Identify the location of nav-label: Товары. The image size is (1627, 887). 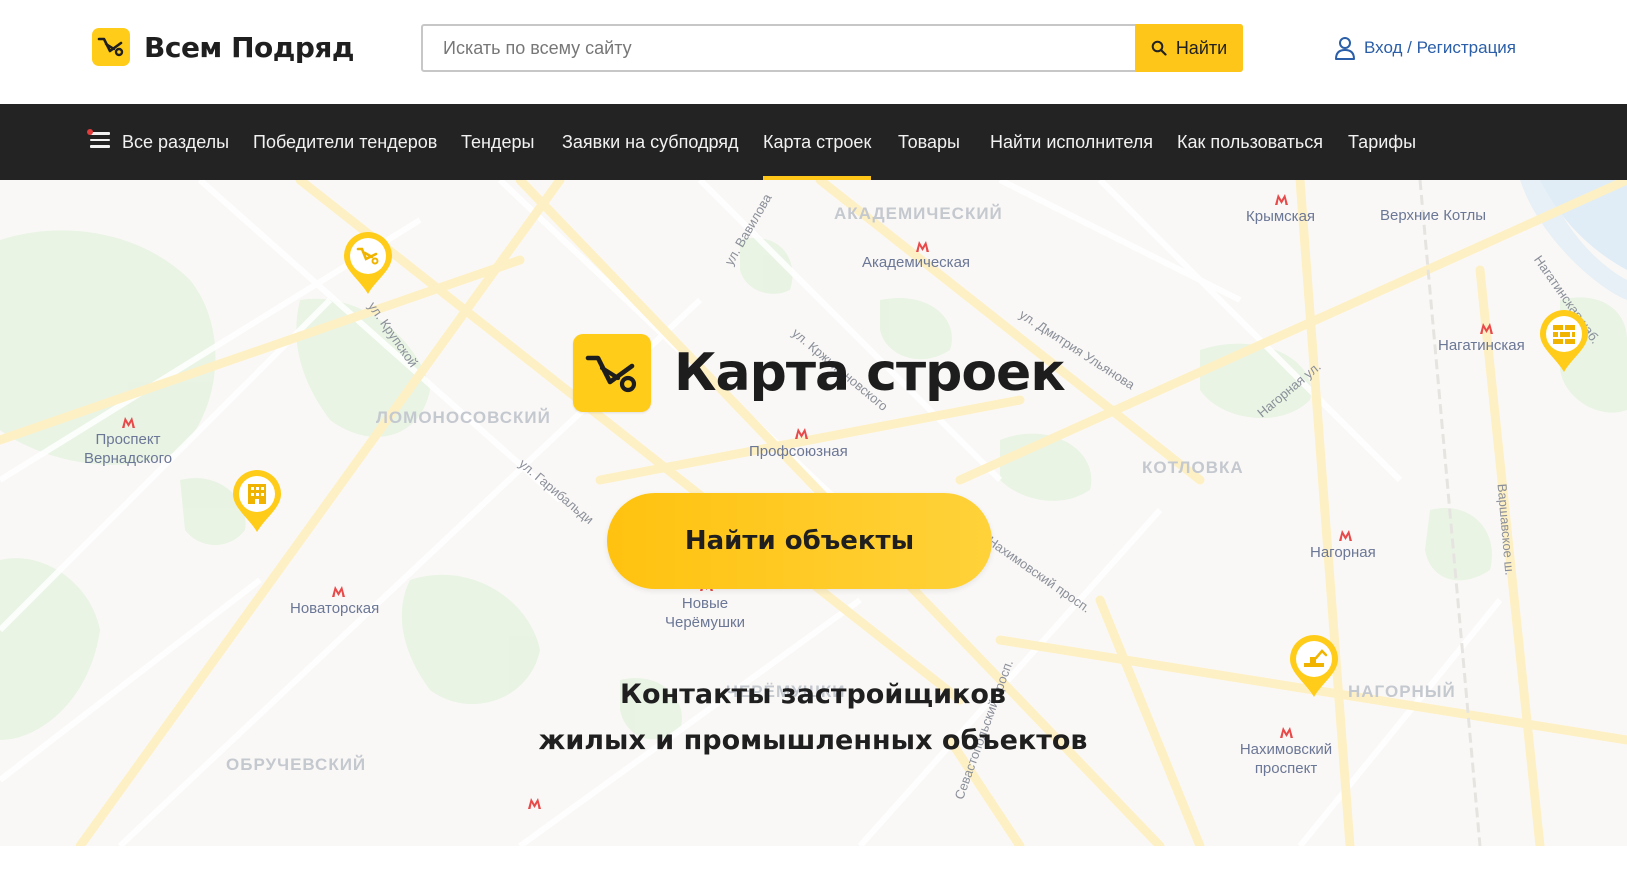
(929, 142).